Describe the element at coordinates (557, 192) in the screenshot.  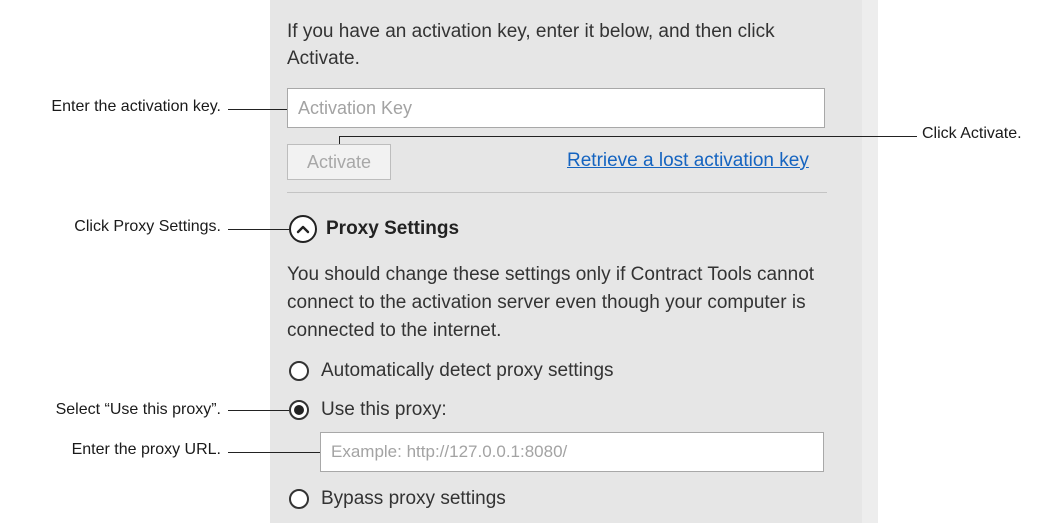
I see `section-divider` at that location.